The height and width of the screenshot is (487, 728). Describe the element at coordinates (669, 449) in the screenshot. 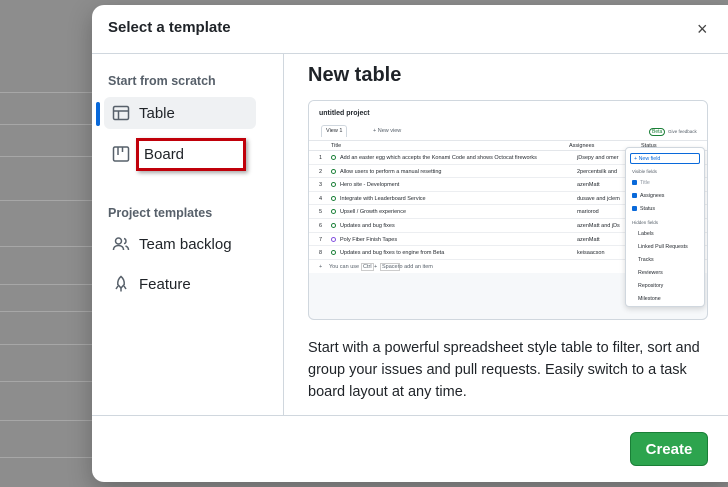

I see `create-button: Create` at that location.